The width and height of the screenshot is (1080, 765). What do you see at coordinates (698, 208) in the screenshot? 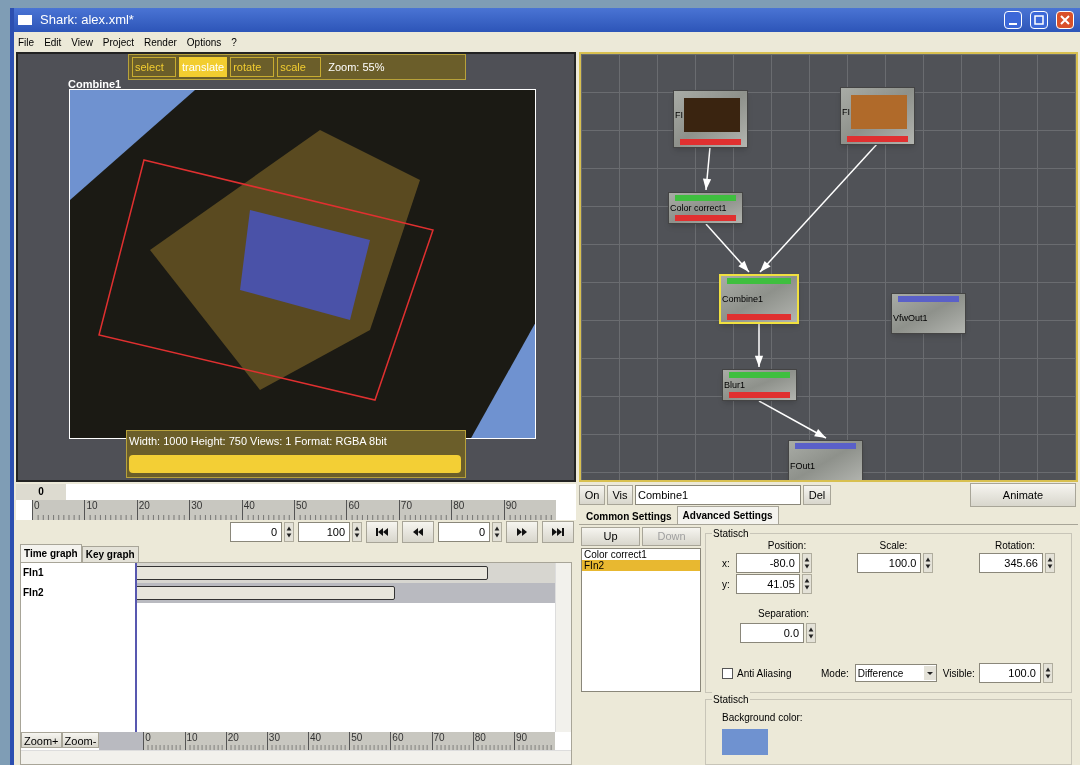
I see `node-label: Color correct1` at bounding box center [698, 208].